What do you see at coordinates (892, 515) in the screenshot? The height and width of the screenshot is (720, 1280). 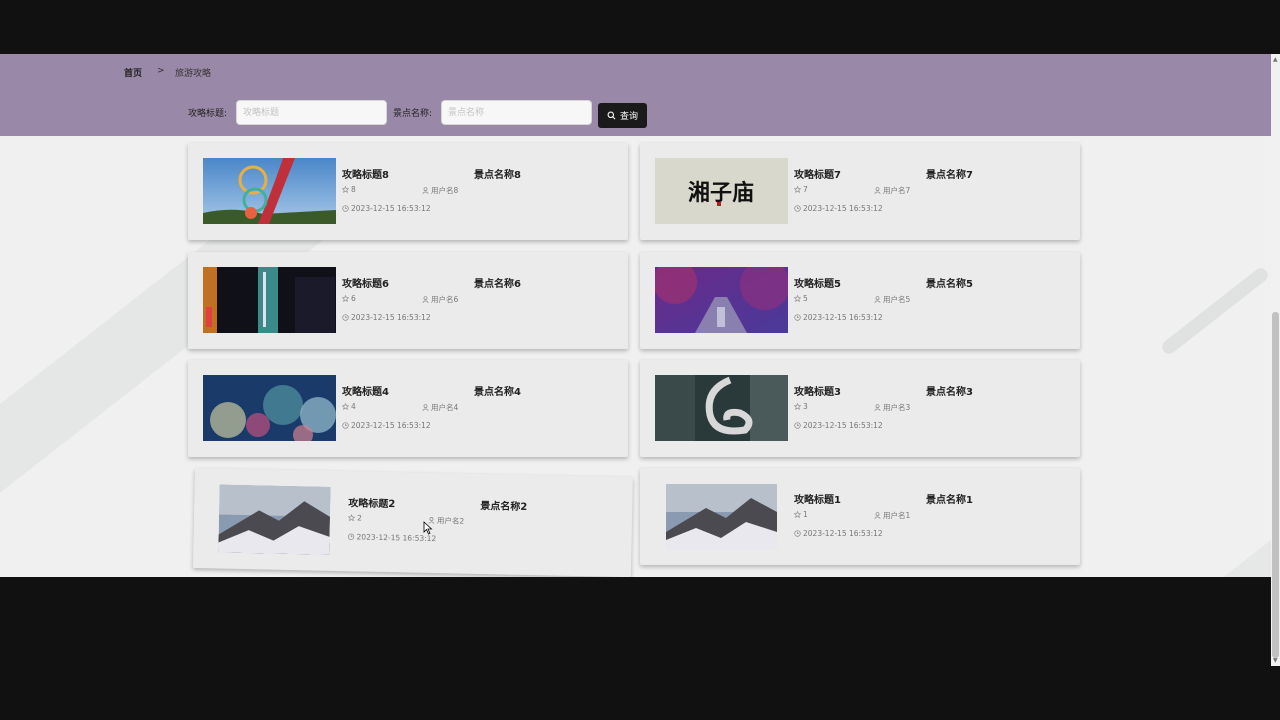 I see `card-author: 用户名1` at bounding box center [892, 515].